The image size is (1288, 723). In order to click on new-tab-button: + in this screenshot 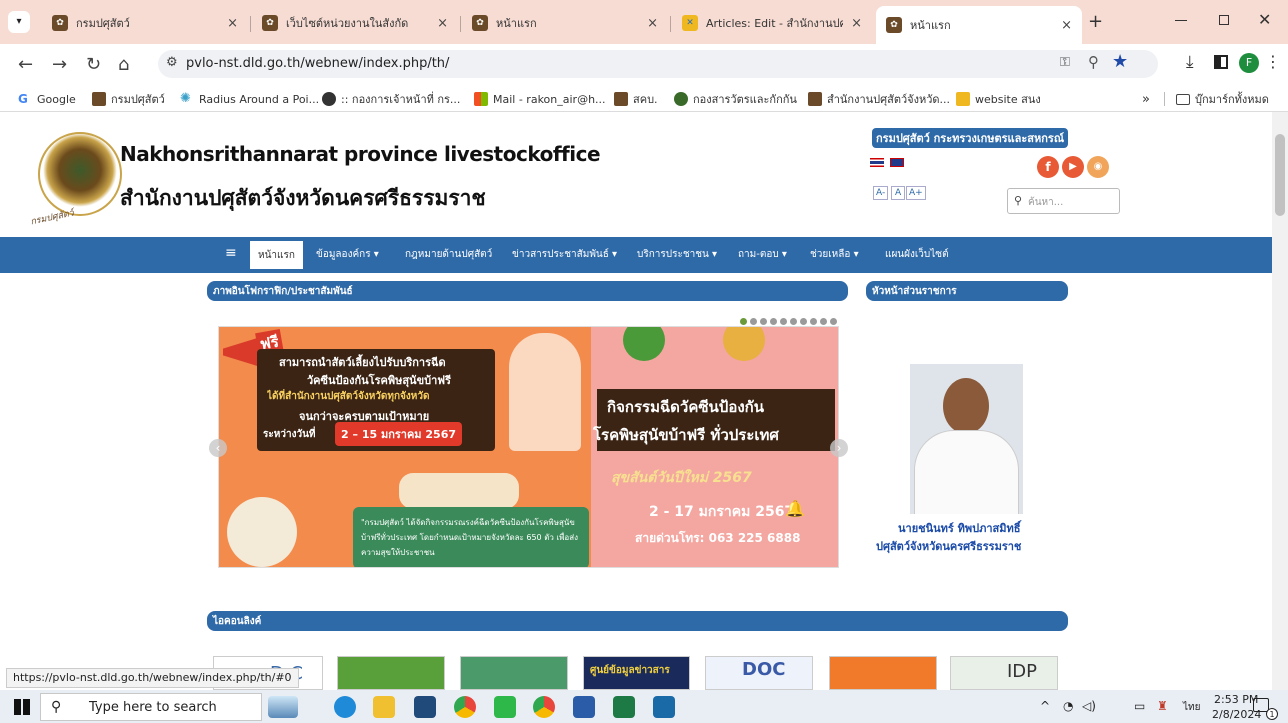, I will do `click(1095, 21)`.